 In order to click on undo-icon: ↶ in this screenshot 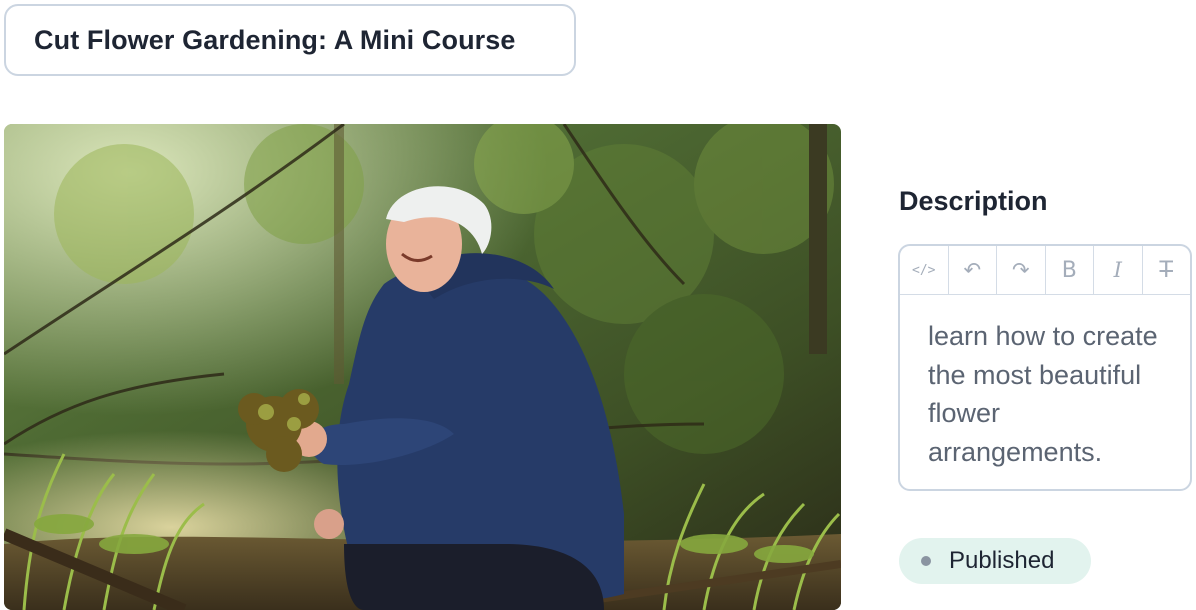, I will do `click(973, 270)`.